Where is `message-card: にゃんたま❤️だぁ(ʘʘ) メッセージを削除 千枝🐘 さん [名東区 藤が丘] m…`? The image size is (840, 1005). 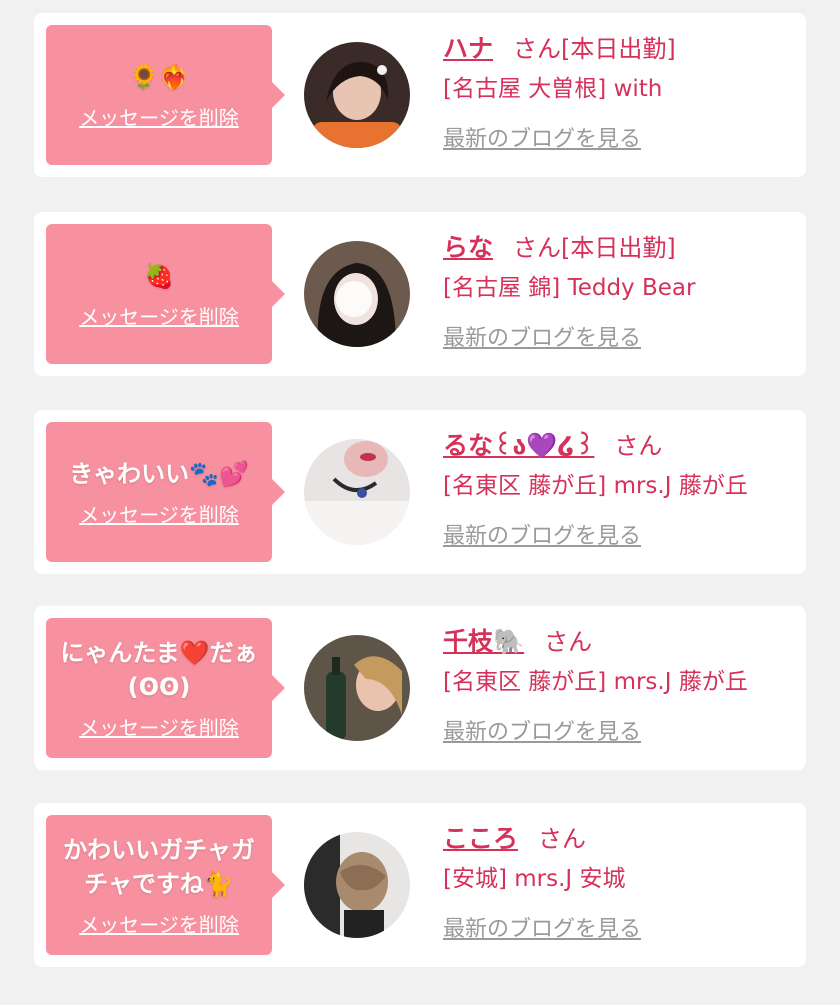 message-card: にゃんたま❤️だぁ(ʘʘ) メッセージを削除 千枝🐘 さん [名東区 藤が丘] m… is located at coordinates (420, 688).